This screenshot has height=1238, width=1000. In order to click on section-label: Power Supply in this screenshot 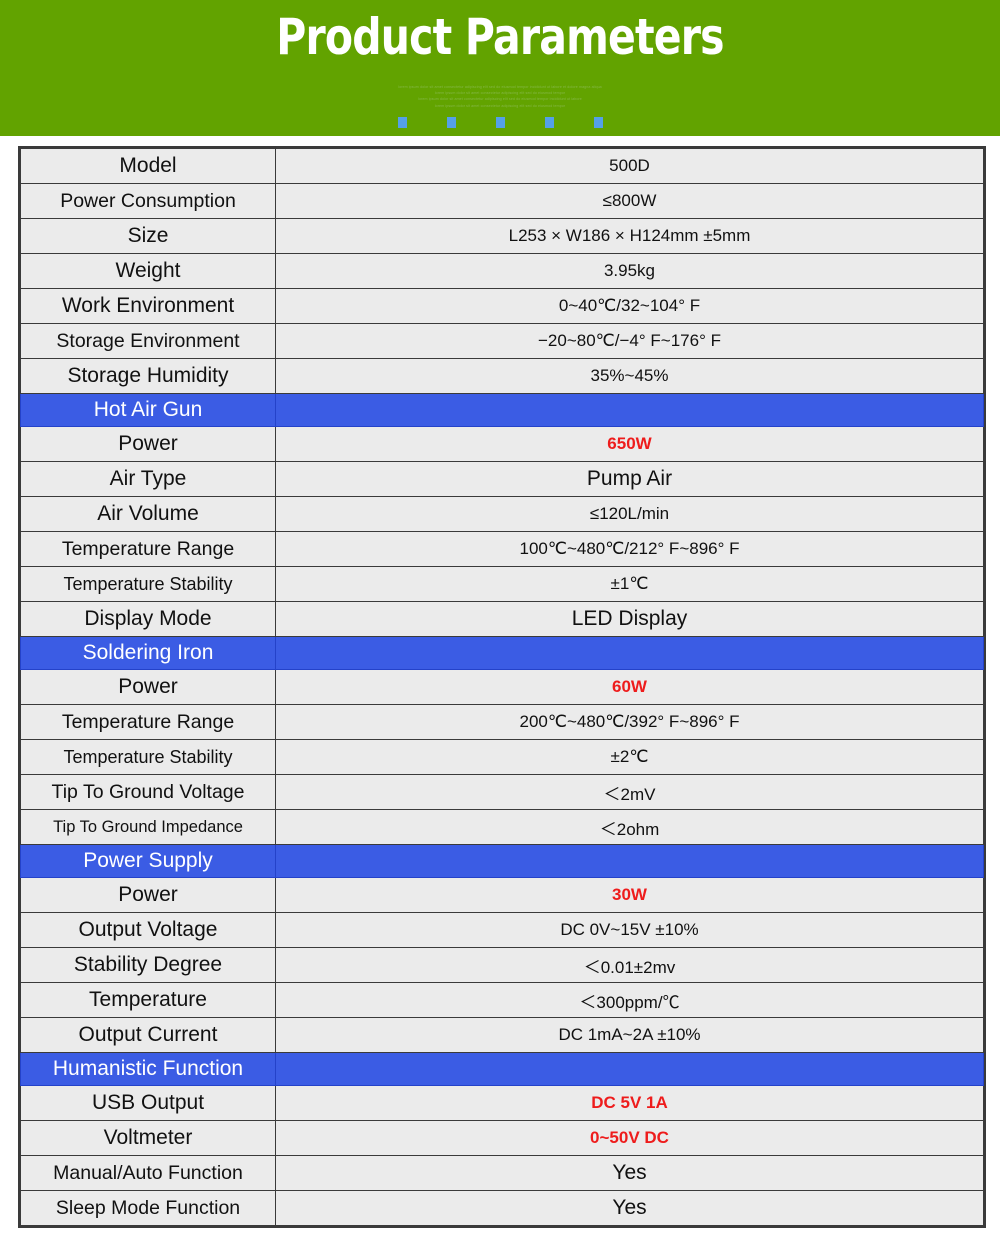, I will do `click(148, 861)`.